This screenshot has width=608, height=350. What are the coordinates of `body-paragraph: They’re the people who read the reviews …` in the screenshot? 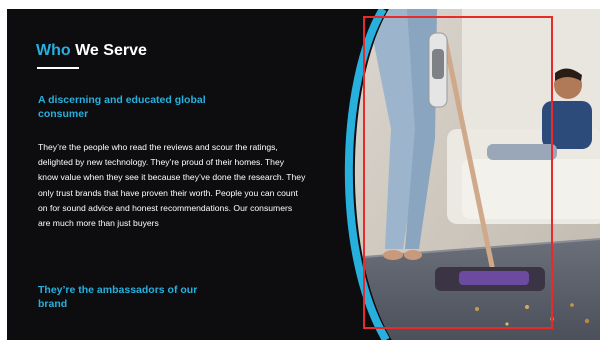 It's located at (172, 185).